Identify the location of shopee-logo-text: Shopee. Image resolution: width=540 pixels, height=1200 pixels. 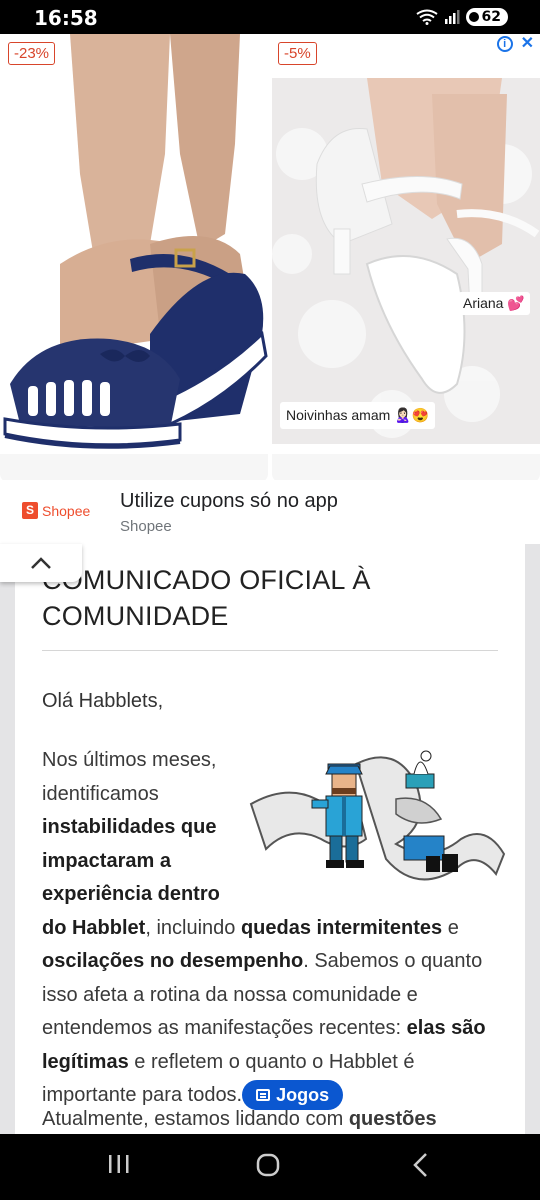
(66, 510).